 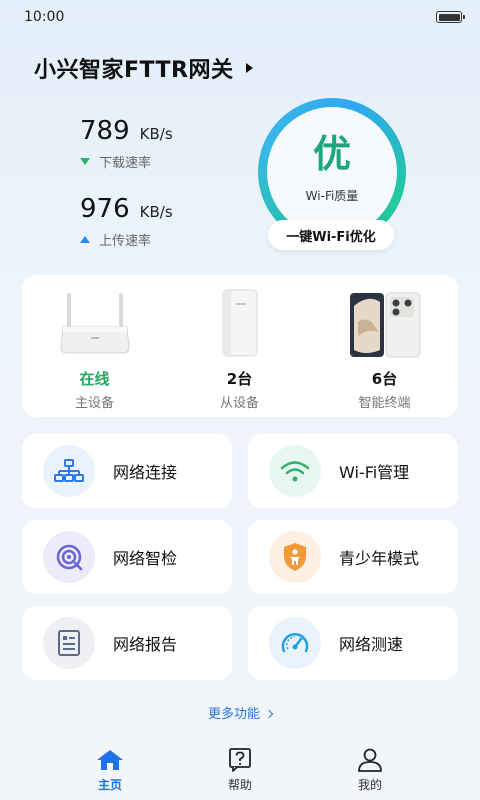 I want to click on report-icon, so click(x=69, y=643).